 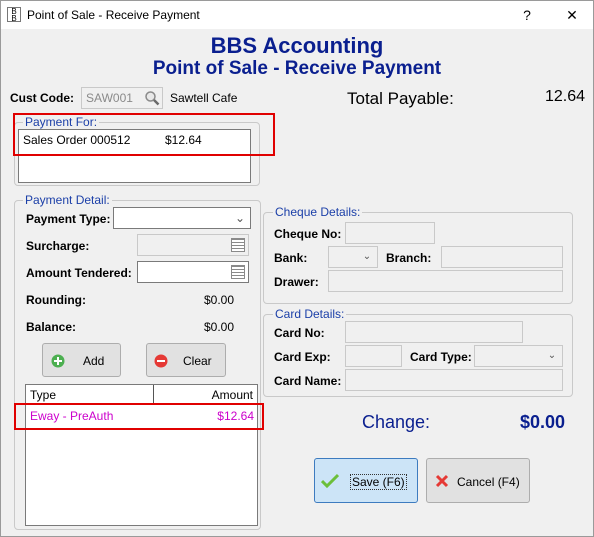 I want to click on add-icon, so click(x=58, y=361).